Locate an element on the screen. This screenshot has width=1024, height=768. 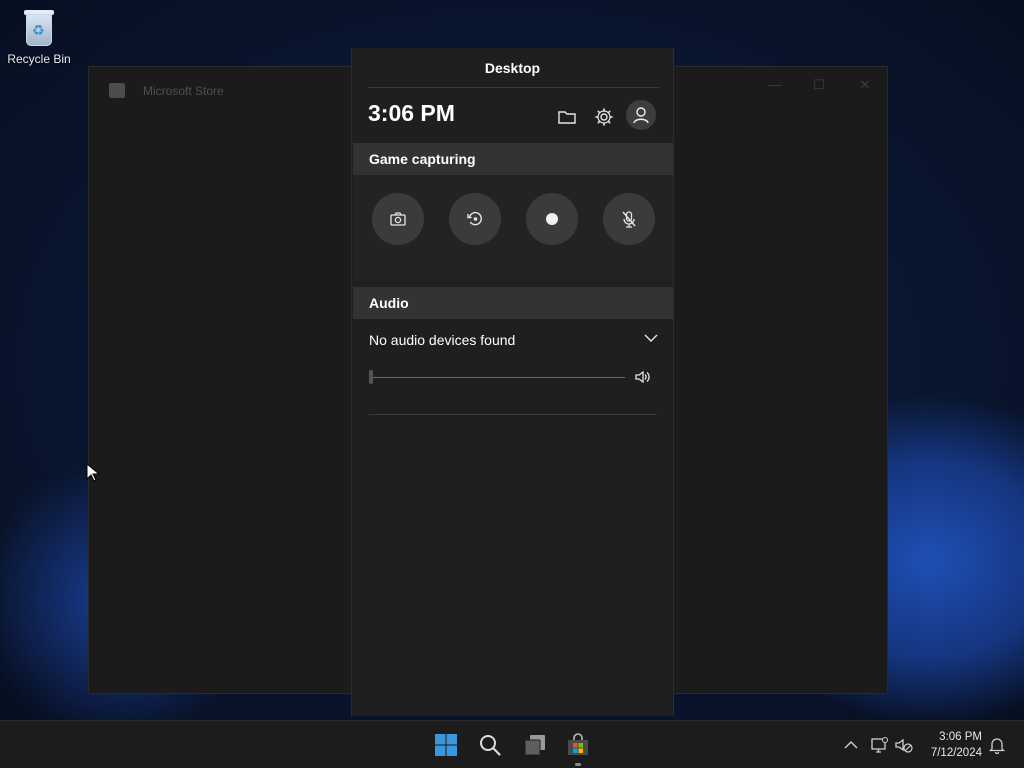
mic-off-icon is located at coordinates (629, 219).